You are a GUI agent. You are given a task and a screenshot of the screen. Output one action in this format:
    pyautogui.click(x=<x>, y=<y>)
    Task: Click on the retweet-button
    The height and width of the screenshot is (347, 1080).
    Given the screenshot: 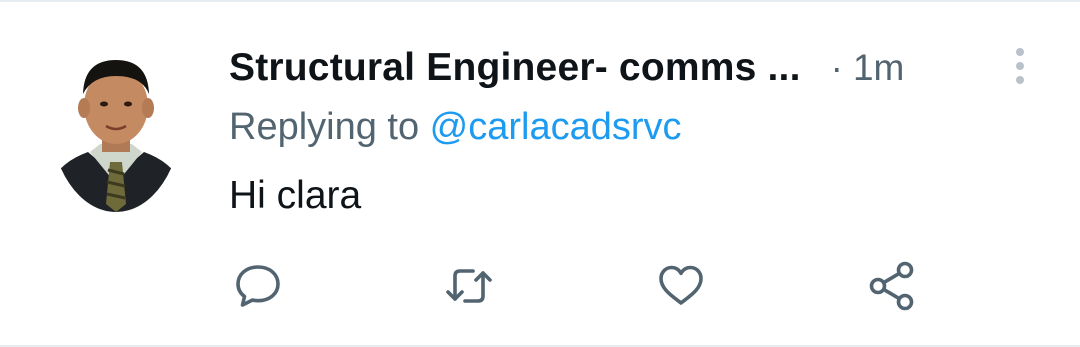 What is the action you would take?
    pyautogui.click(x=469, y=286)
    